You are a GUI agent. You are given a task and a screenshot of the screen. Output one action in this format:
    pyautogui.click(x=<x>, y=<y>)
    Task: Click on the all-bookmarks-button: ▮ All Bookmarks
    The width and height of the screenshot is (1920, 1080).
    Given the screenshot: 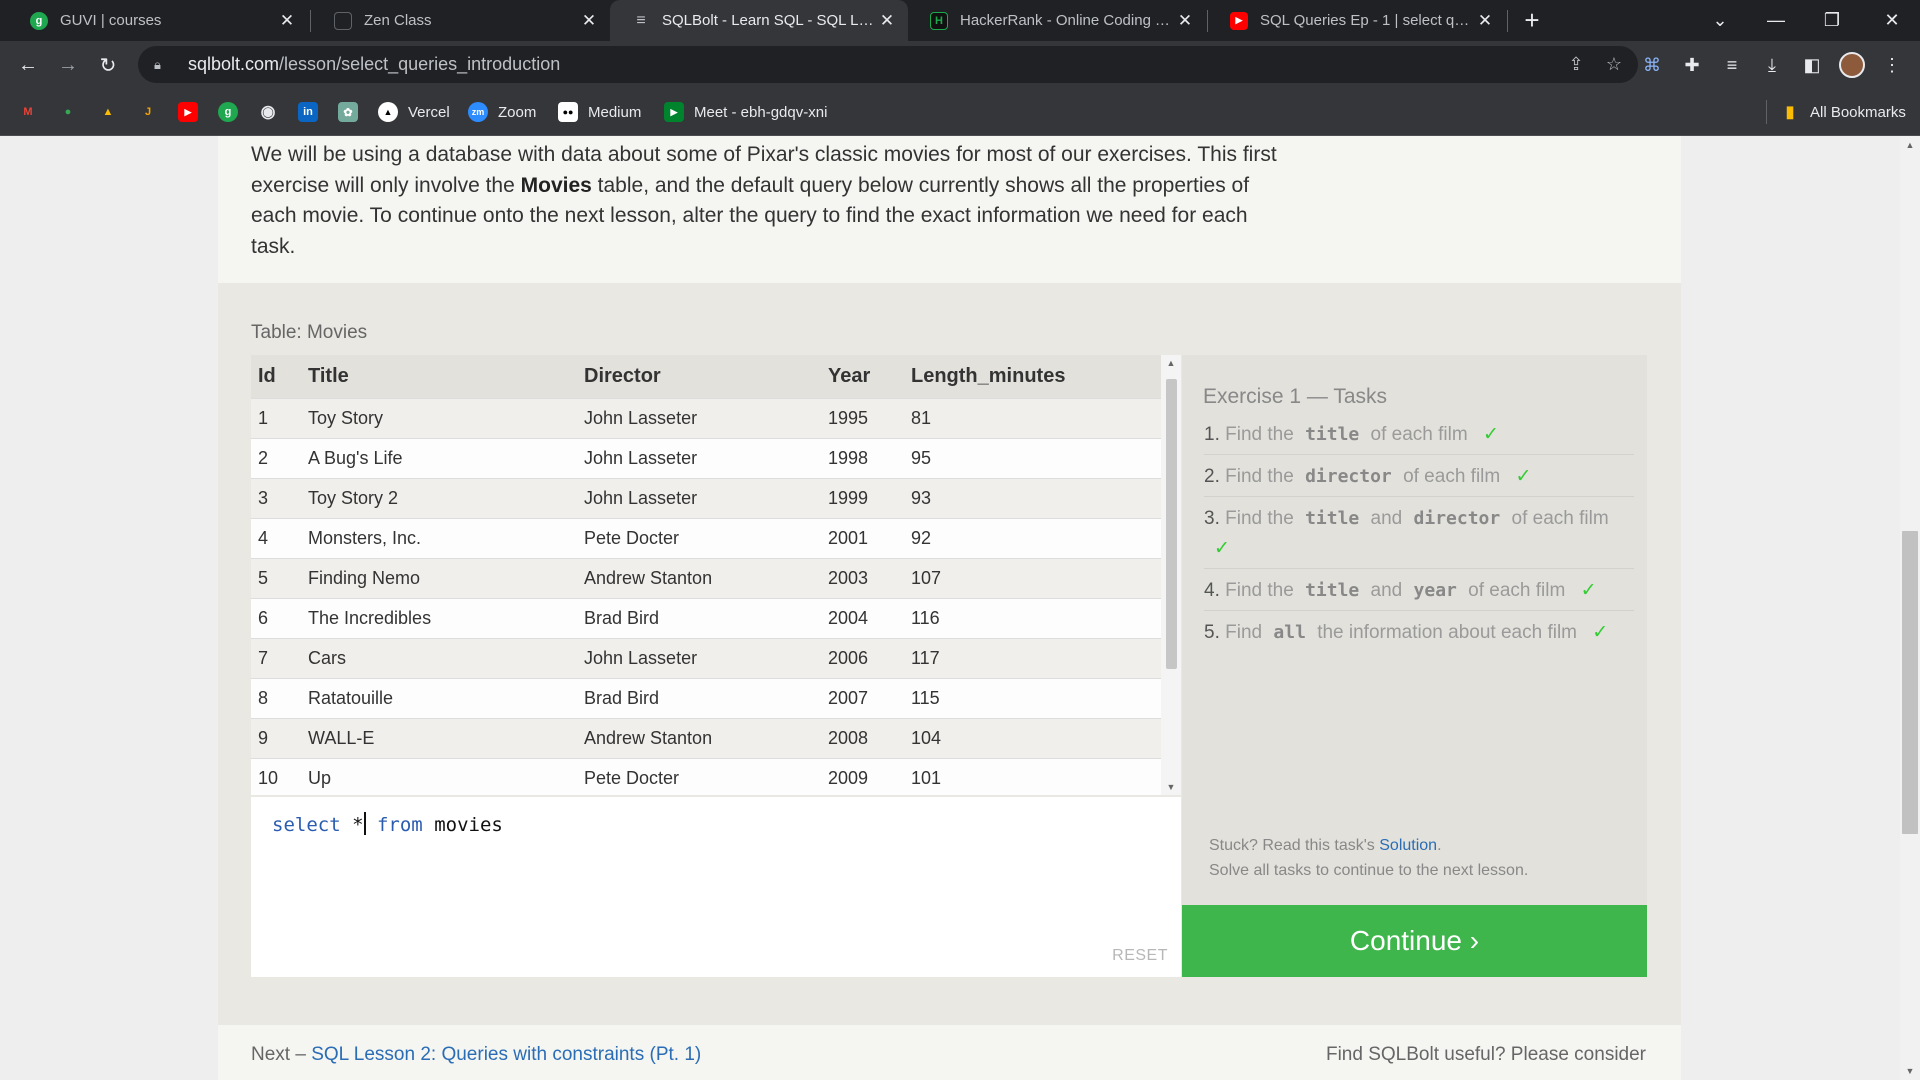 What is the action you would take?
    pyautogui.click(x=1843, y=112)
    